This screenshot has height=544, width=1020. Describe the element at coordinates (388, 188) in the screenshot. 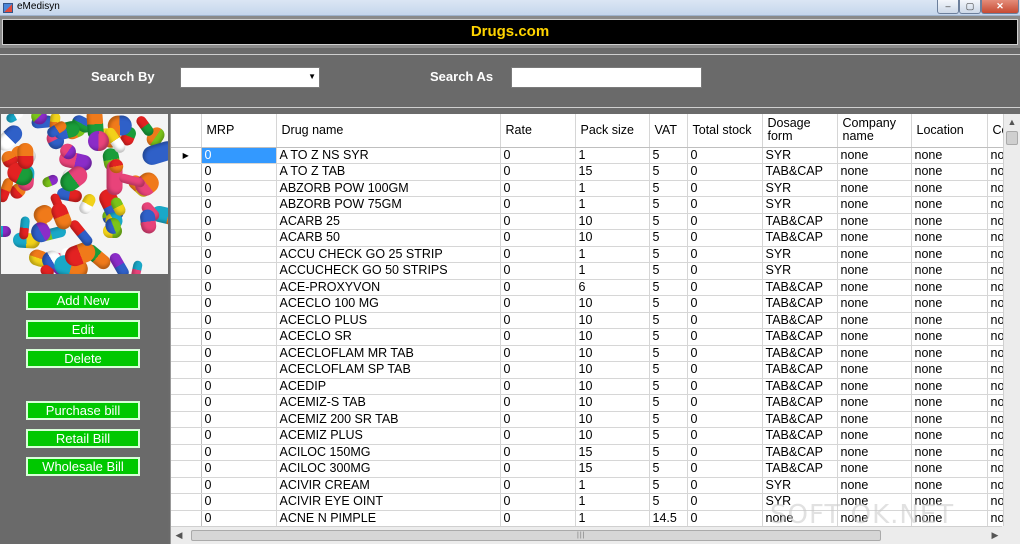

I see `cell-drug-name: ABZORB POW 100GM` at that location.